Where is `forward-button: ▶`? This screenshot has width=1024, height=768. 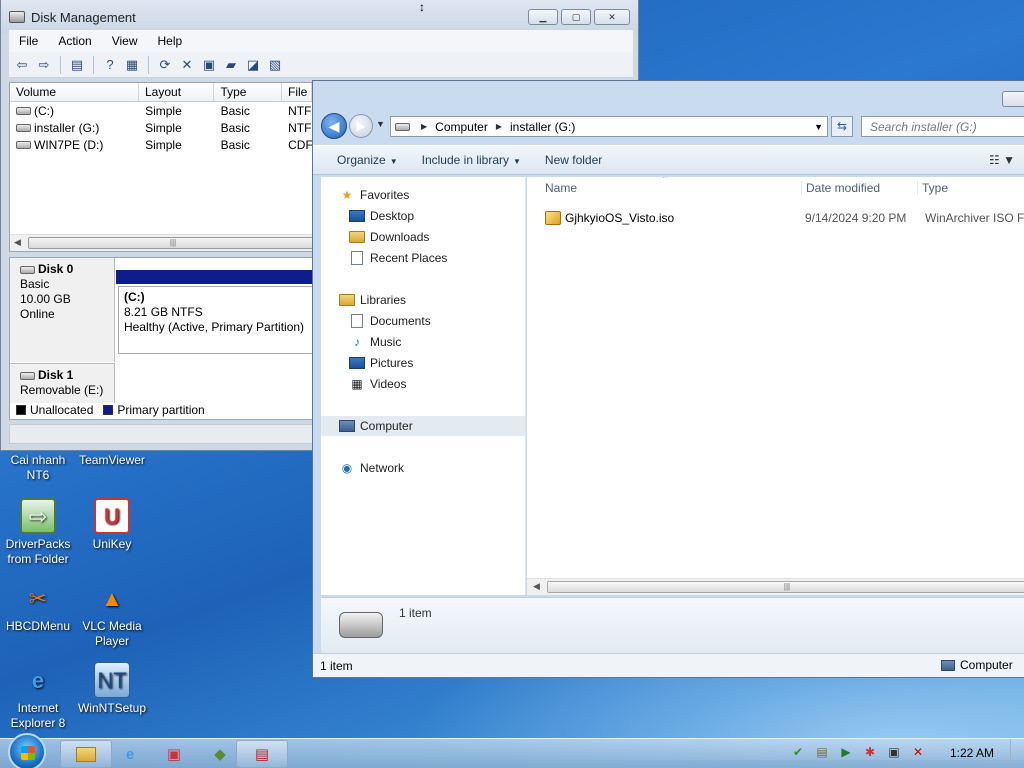 forward-button: ▶ is located at coordinates (361, 126).